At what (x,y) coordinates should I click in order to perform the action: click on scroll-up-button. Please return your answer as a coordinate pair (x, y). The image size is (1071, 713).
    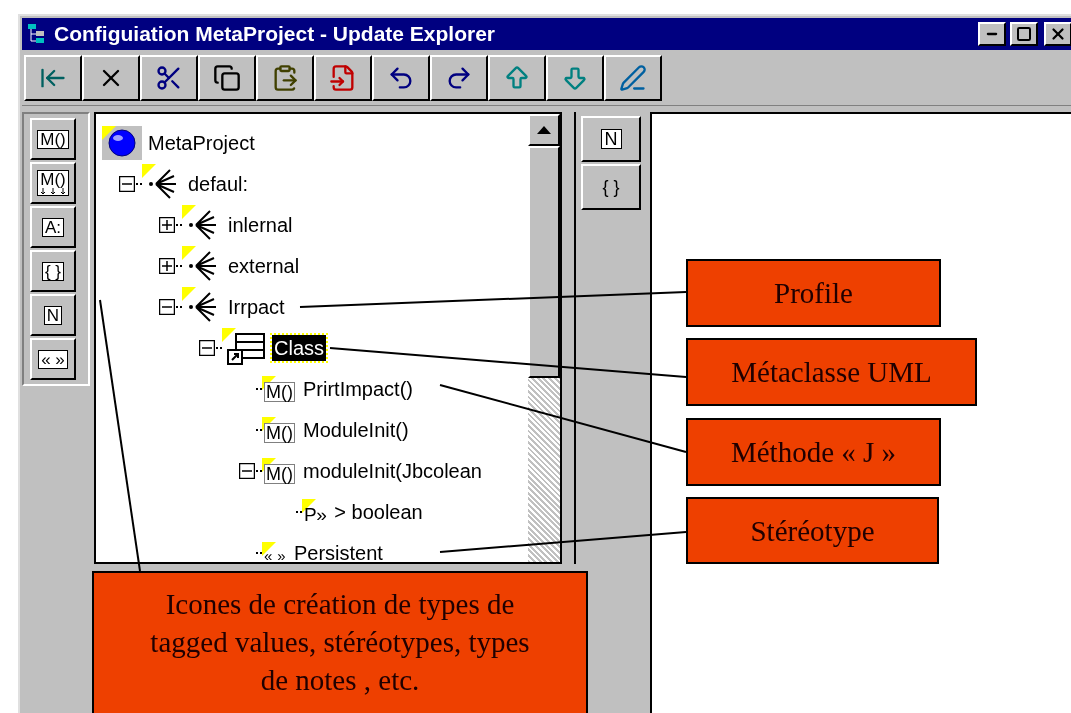
    Looking at the image, I should click on (544, 130).